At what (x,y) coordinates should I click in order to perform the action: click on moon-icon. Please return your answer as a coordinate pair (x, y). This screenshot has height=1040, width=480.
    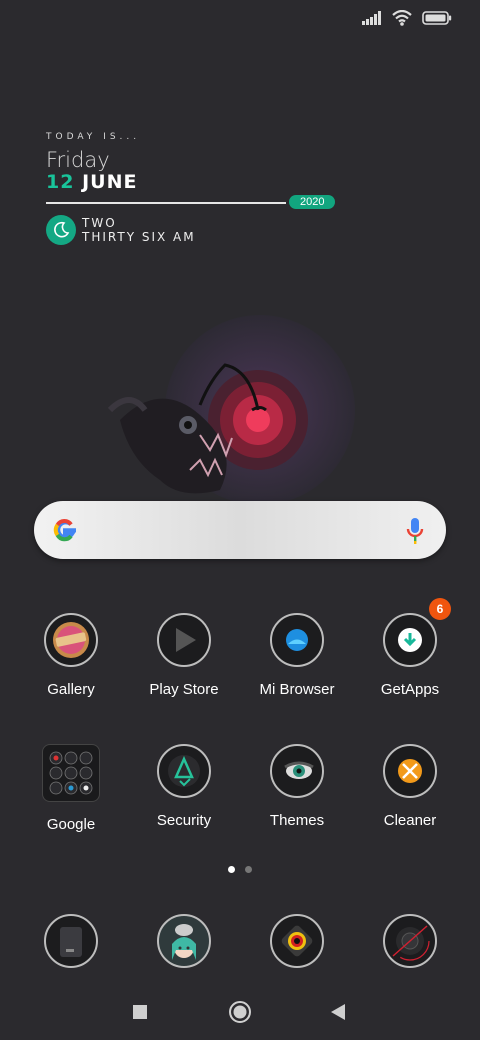
    Looking at the image, I should click on (61, 230).